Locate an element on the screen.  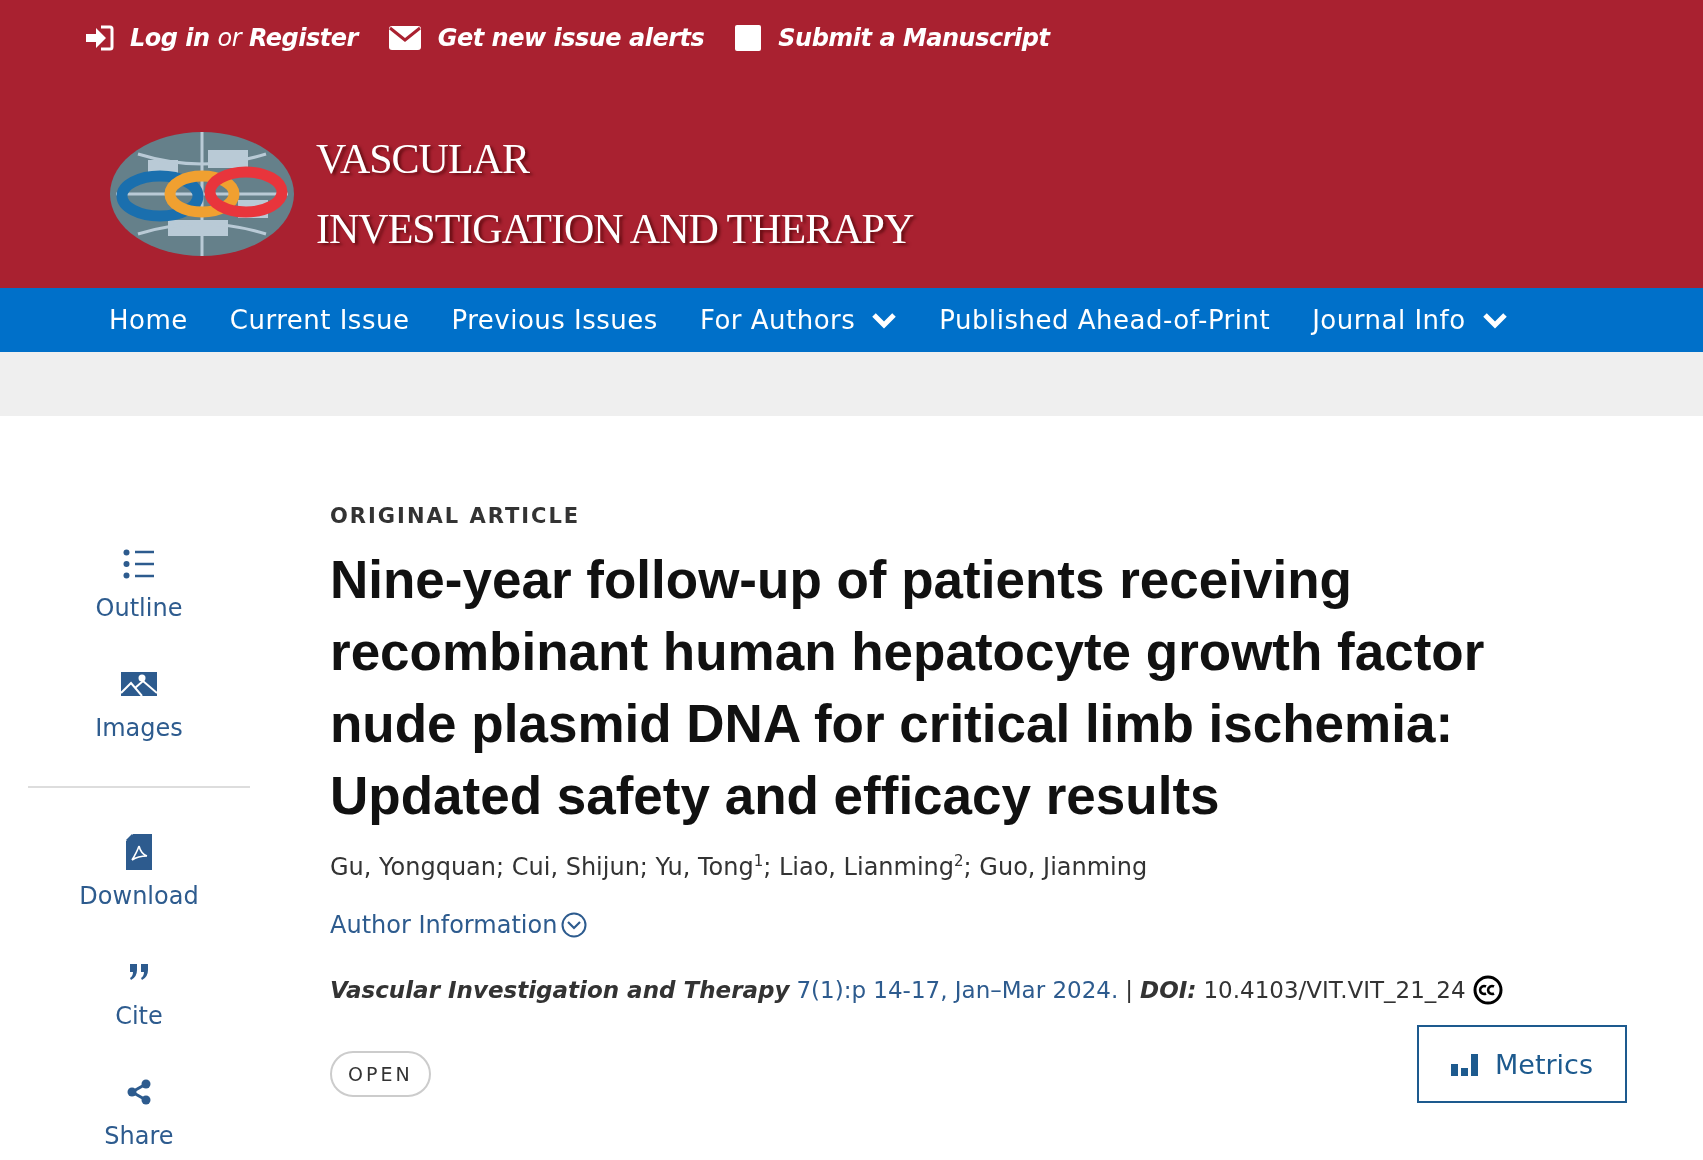
logo-title: VASCULAR is located at coordinates (423, 159).